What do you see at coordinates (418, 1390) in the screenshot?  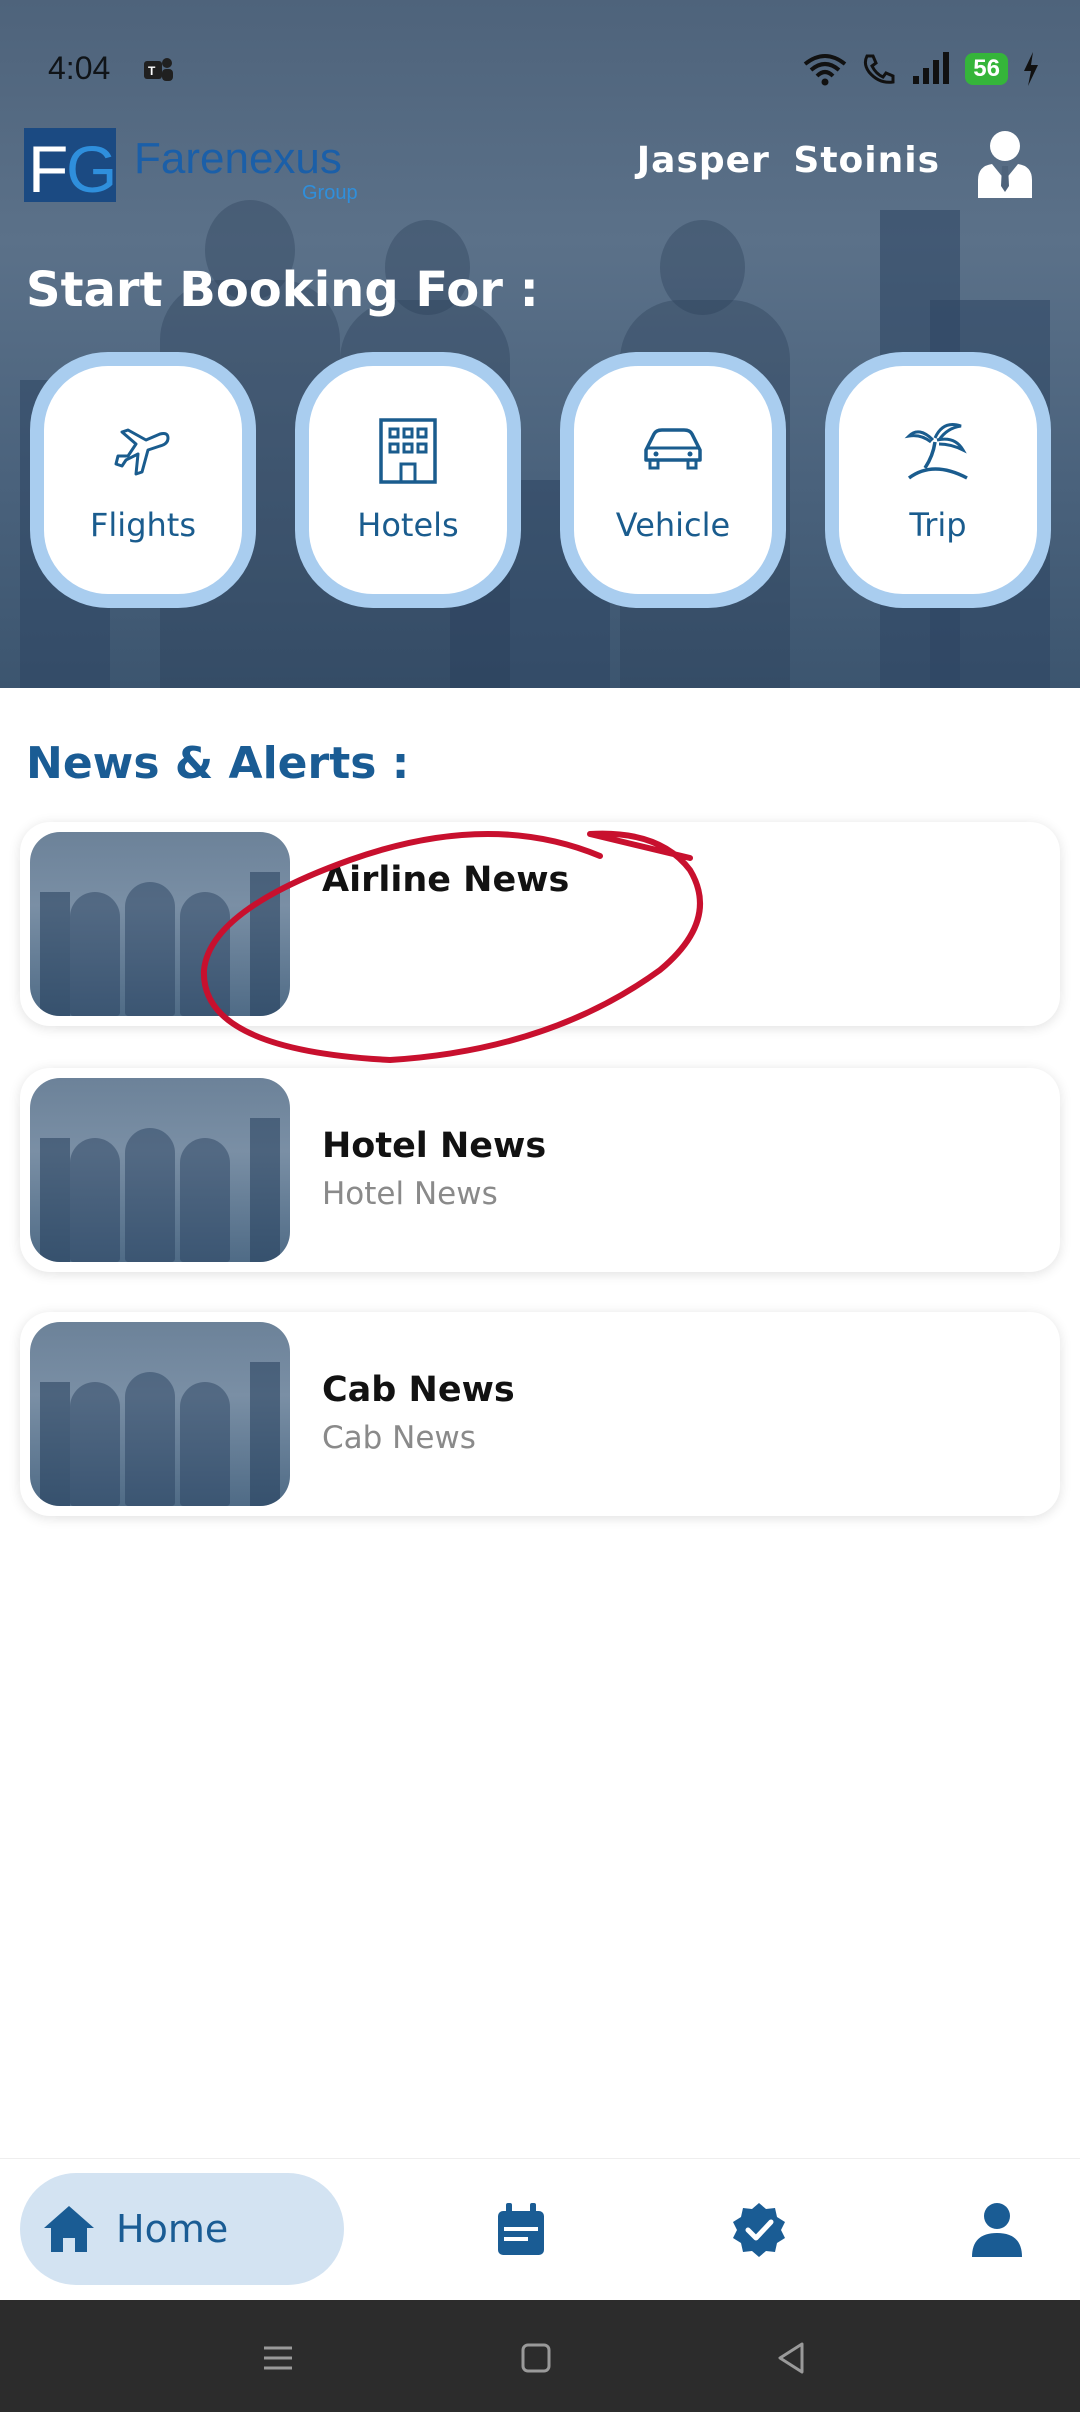 I see `news-title: Cab News` at bounding box center [418, 1390].